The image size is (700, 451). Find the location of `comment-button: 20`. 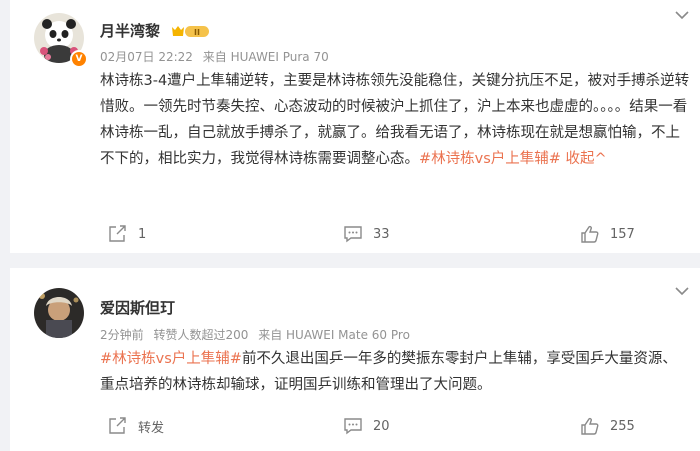

comment-button: 20 is located at coordinates (366, 426).